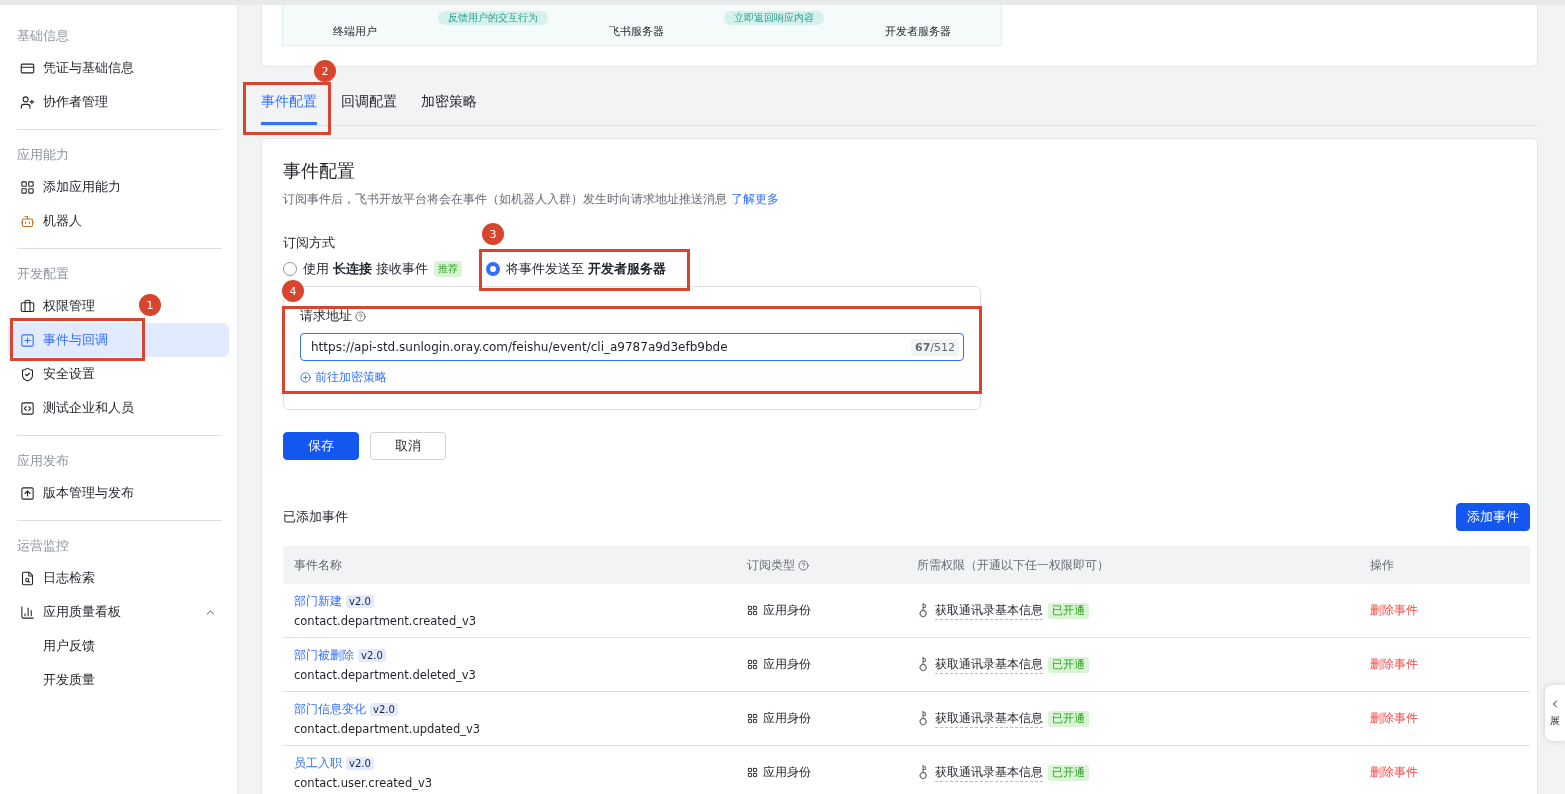 The width and height of the screenshot is (1565, 794). What do you see at coordinates (1382, 565) in the screenshot?
I see `column-header: 操作` at bounding box center [1382, 565].